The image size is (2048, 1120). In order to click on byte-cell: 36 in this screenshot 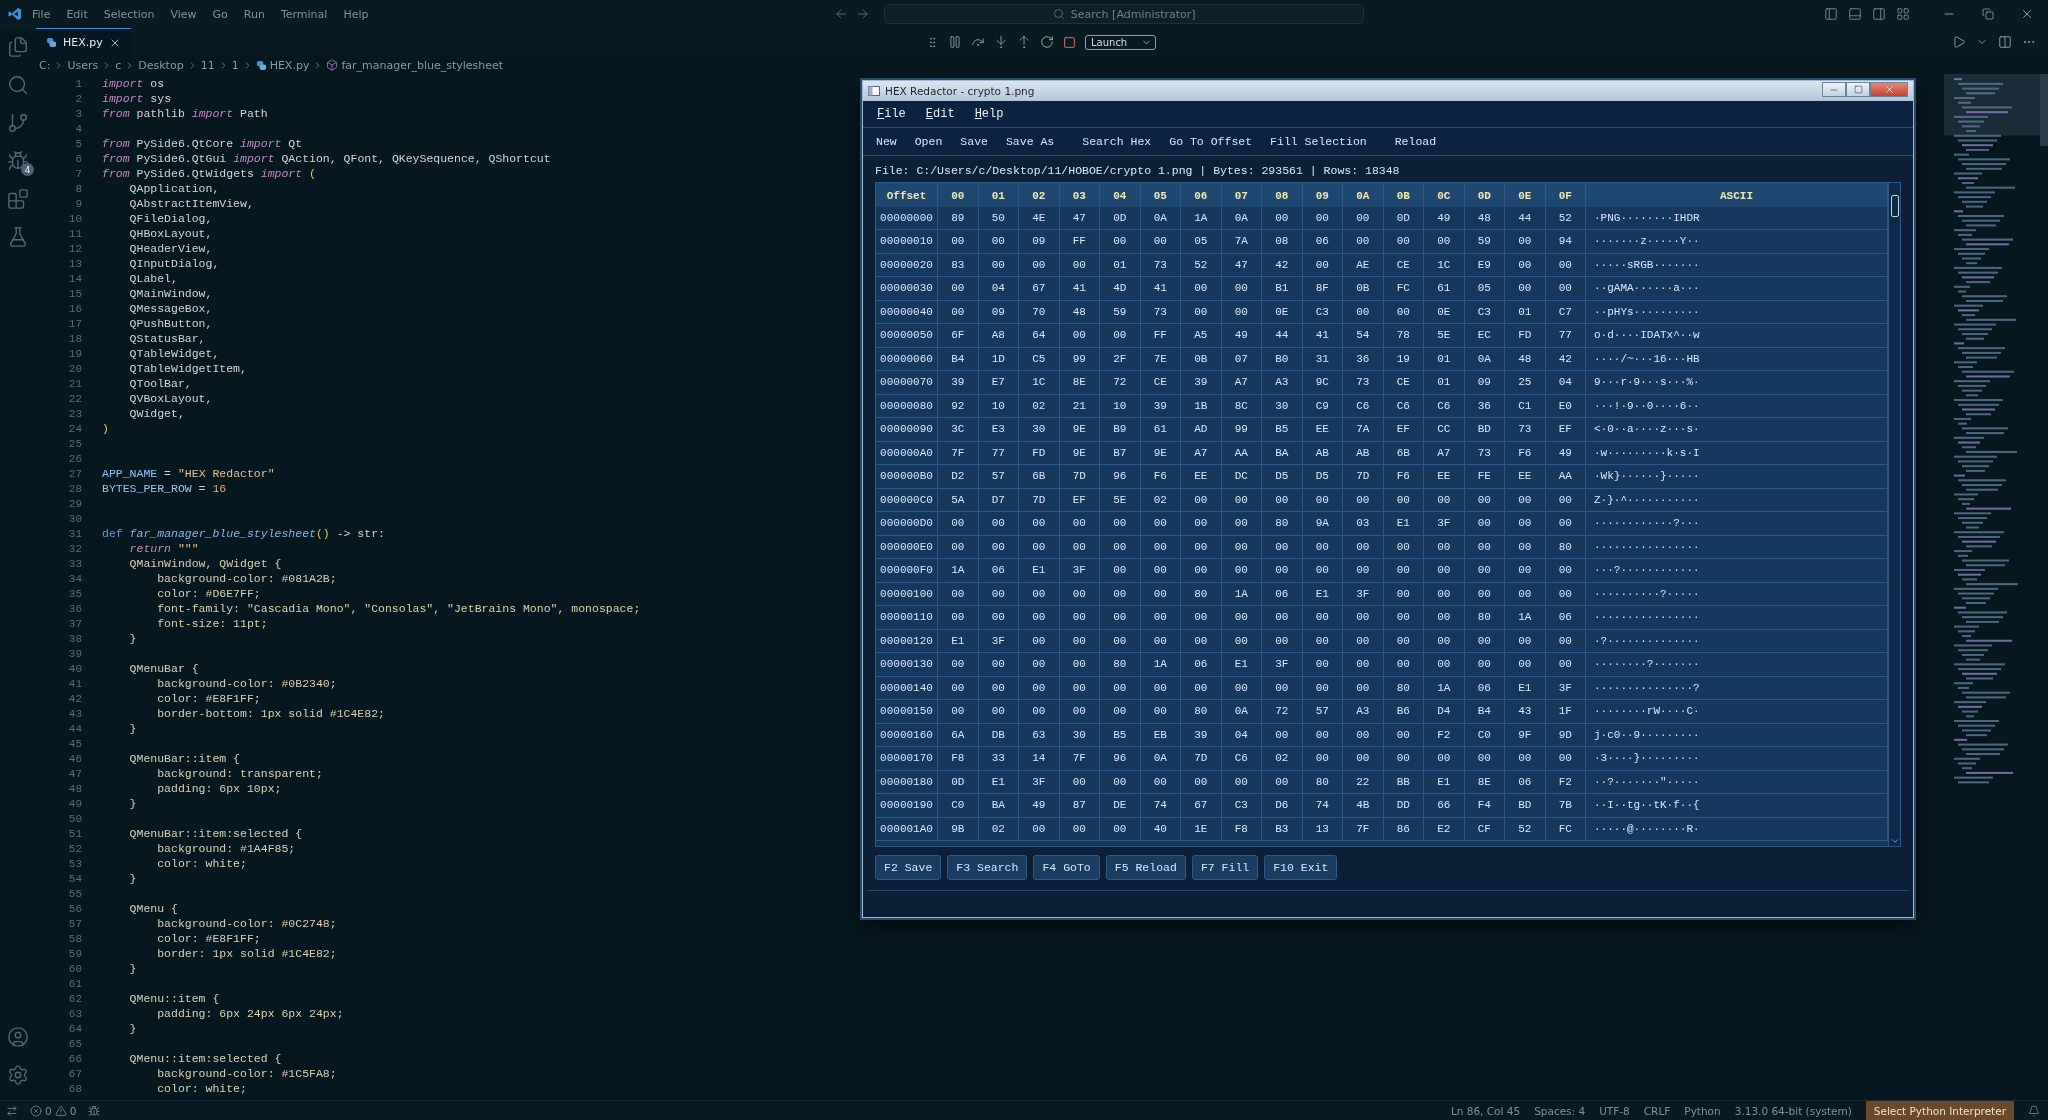, I will do `click(1363, 359)`.